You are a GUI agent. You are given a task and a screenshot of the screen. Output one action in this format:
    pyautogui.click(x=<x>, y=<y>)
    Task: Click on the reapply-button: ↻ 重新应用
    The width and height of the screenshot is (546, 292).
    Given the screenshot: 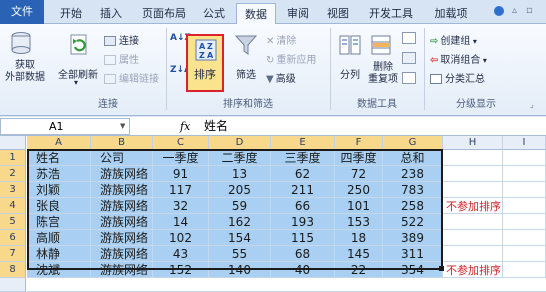 What is the action you would take?
    pyautogui.click(x=291, y=59)
    